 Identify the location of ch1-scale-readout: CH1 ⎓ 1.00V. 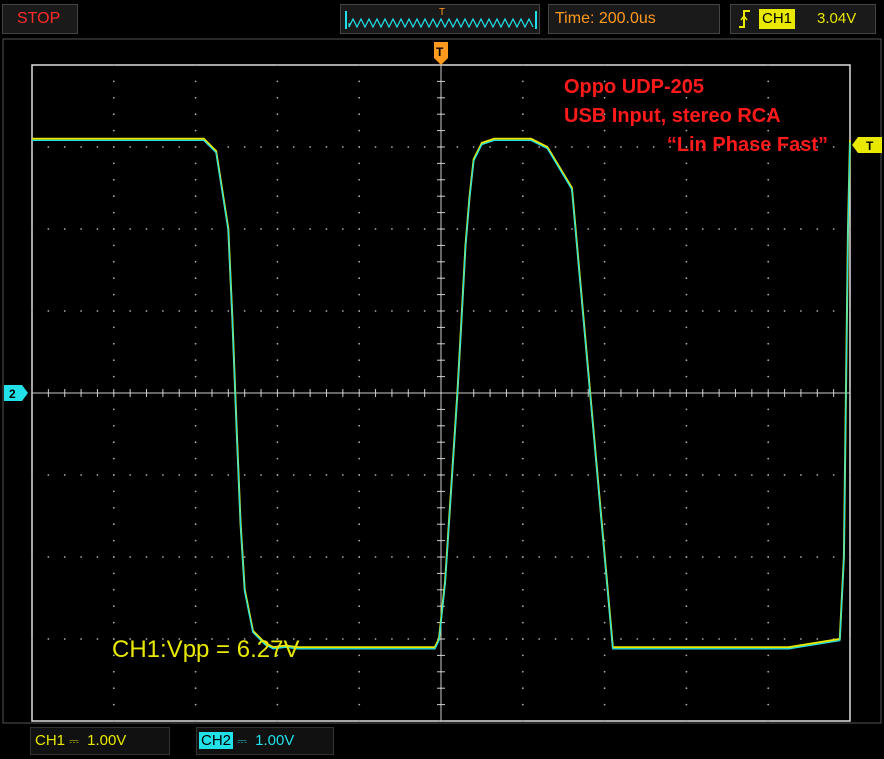
(100, 741).